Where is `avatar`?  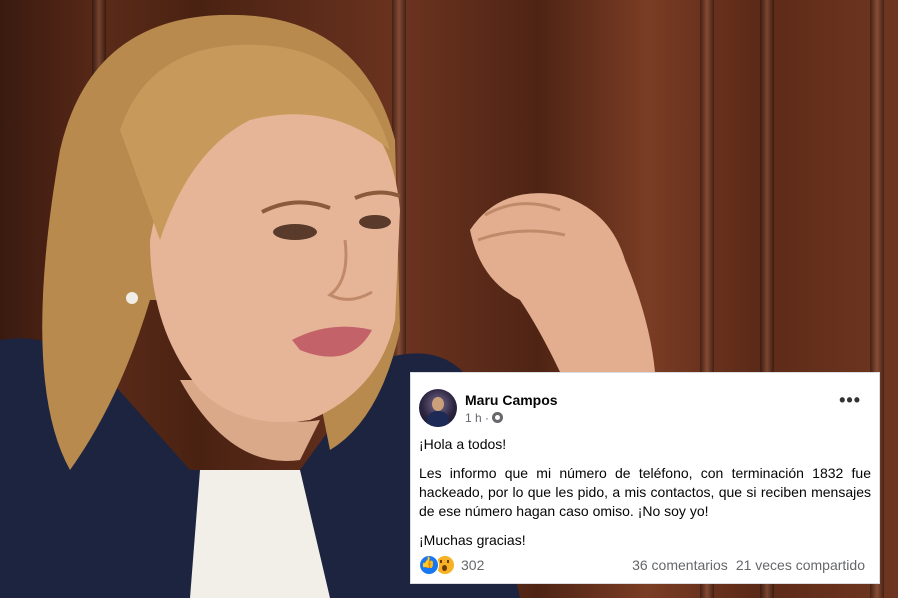
avatar is located at coordinates (438, 408).